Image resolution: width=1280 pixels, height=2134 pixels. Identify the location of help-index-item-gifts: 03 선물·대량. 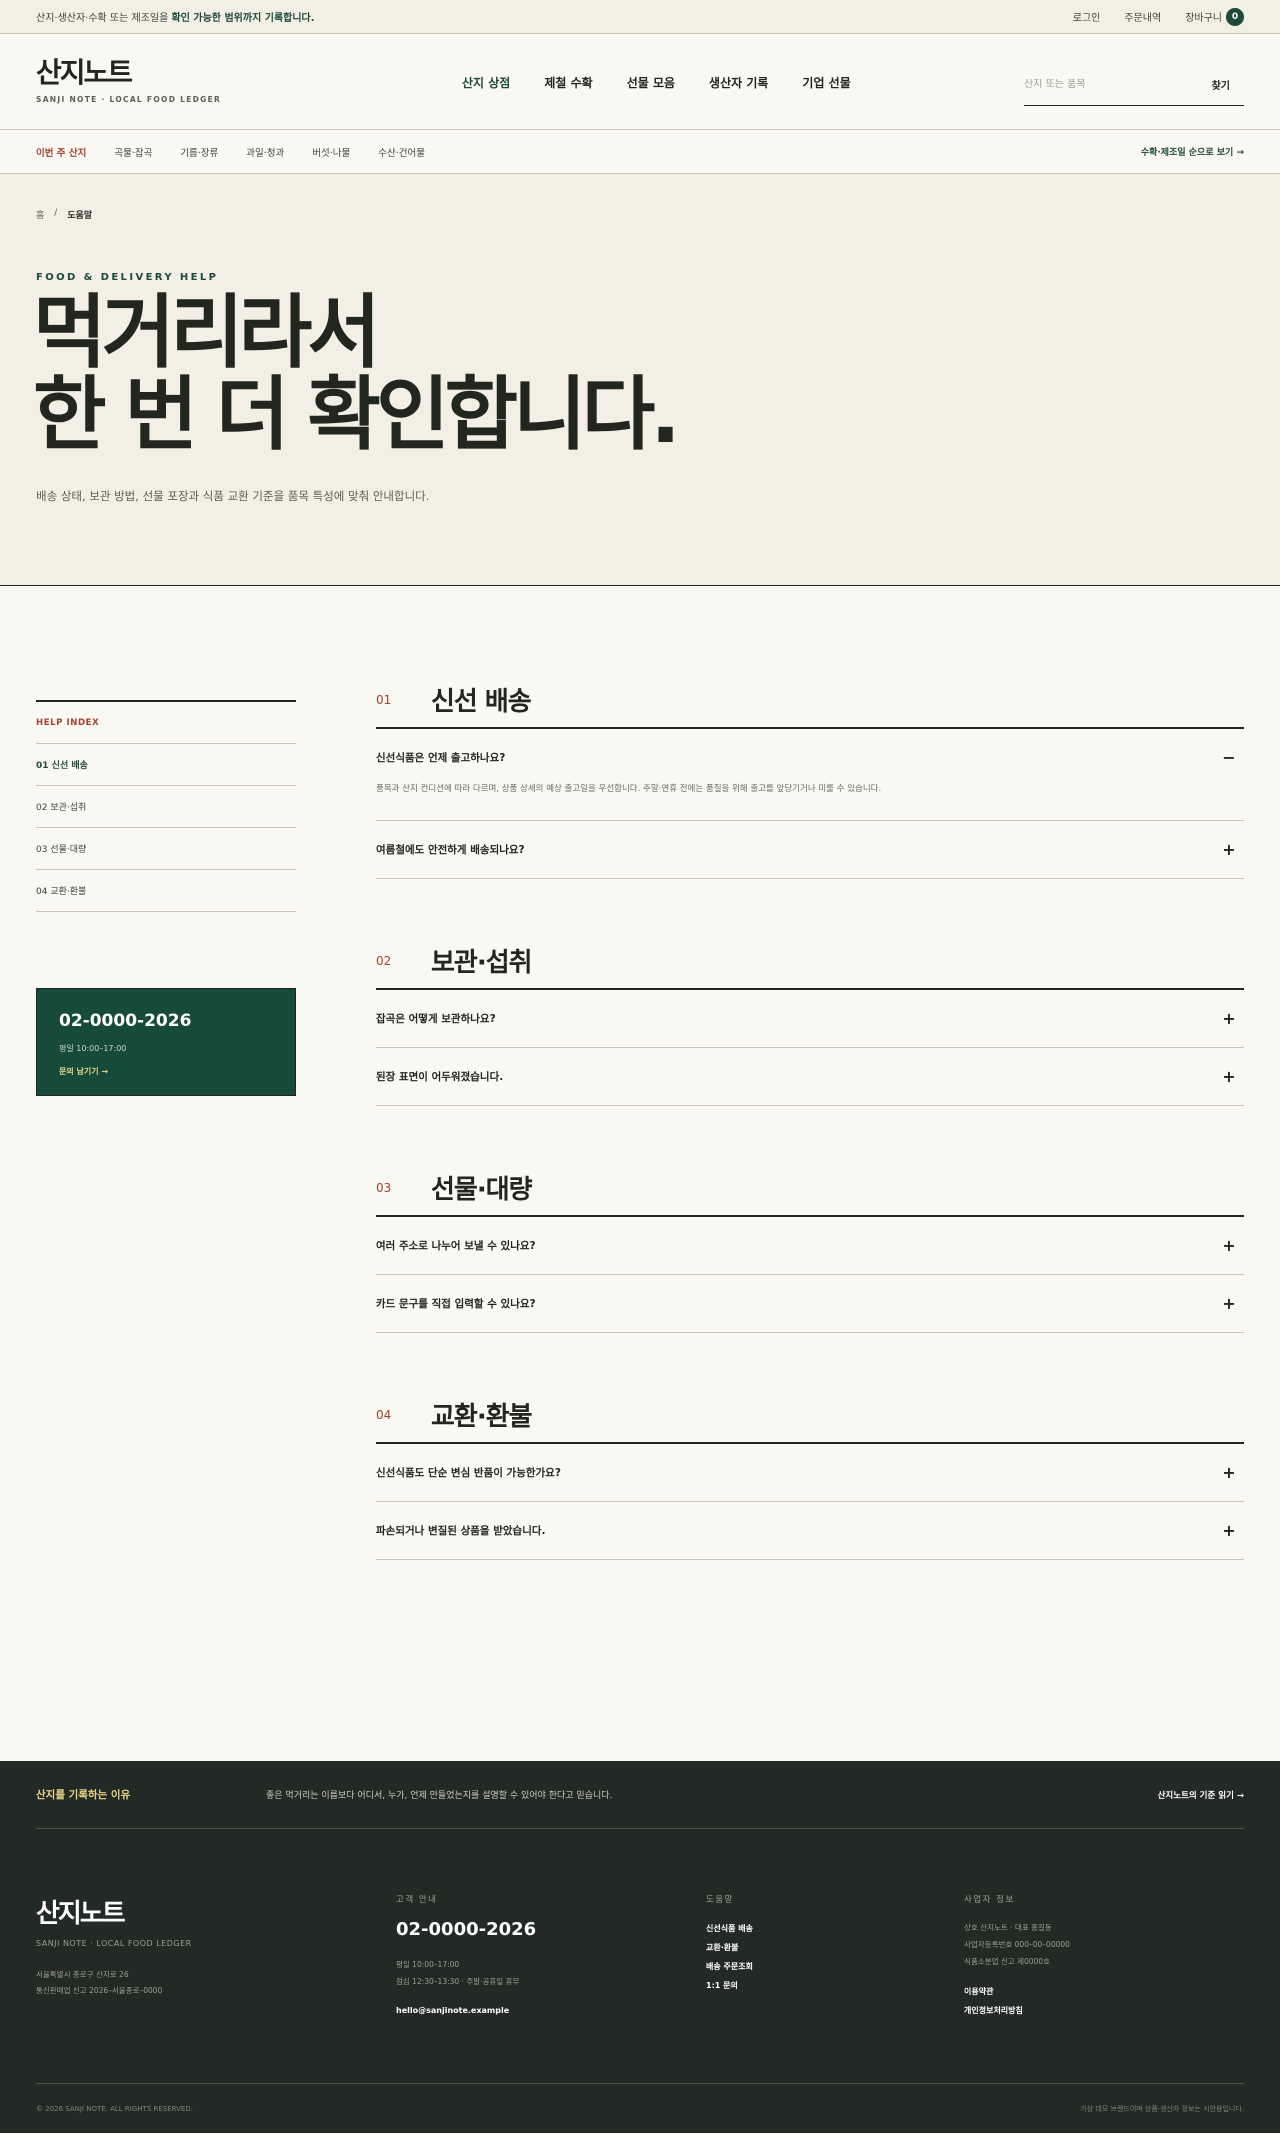
(166, 849).